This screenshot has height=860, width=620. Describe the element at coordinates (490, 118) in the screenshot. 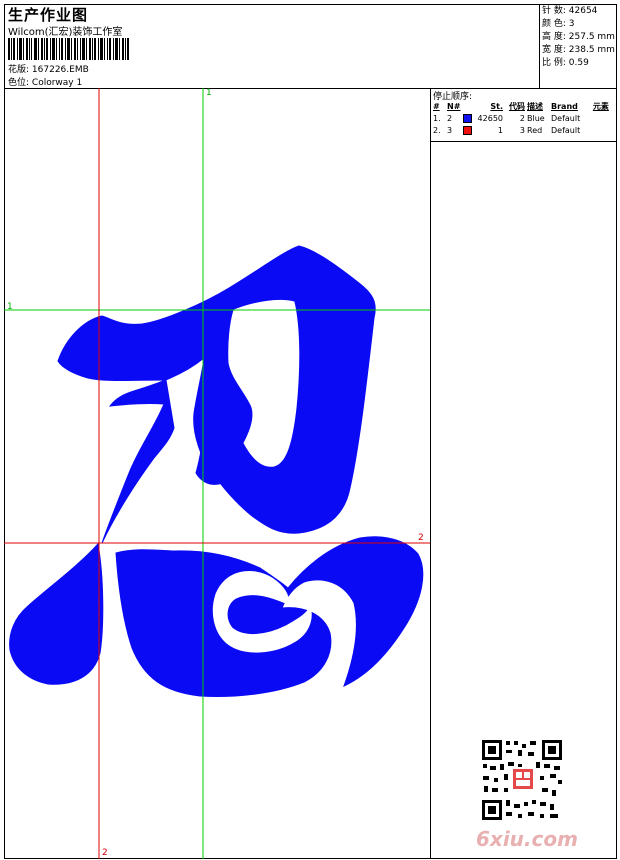

I see `row-stitches: 42650` at that location.